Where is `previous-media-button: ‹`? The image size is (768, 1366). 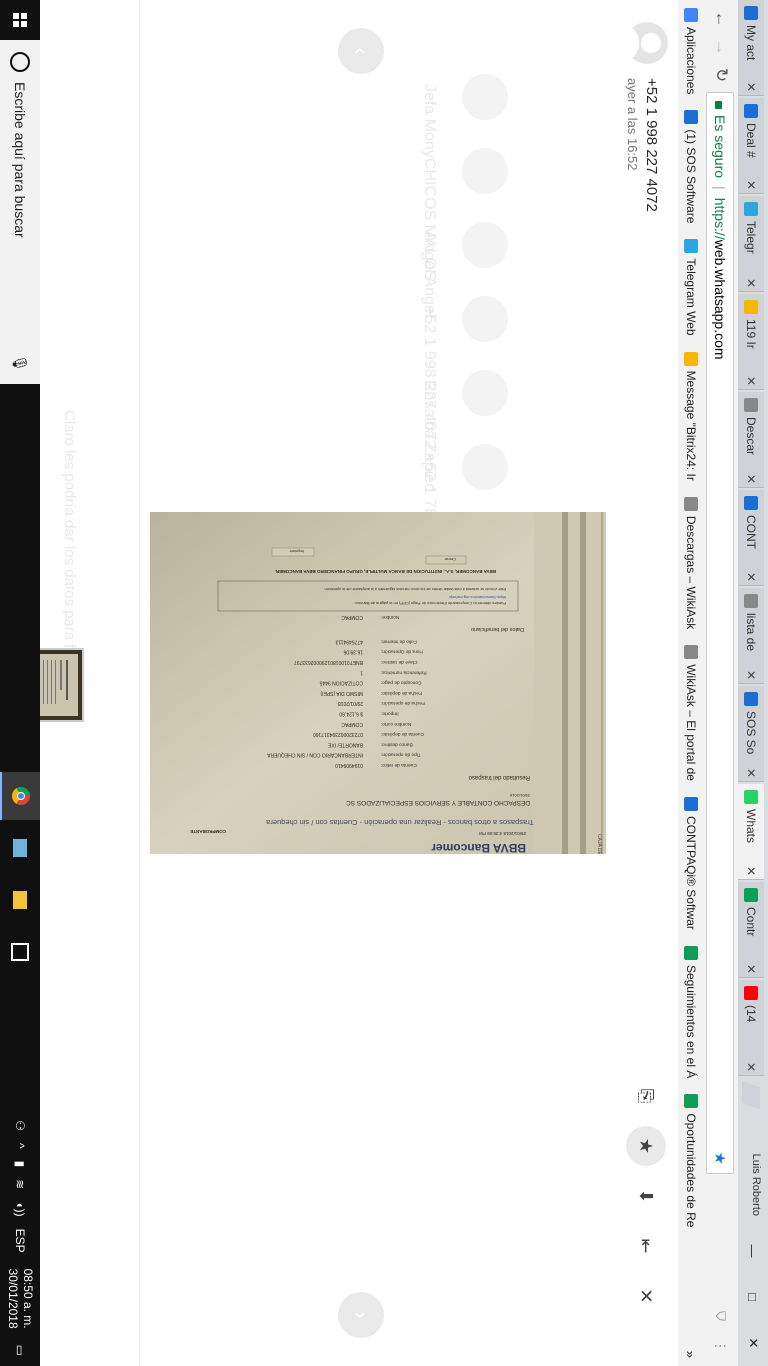
previous-media-button: ‹ is located at coordinates (361, 51).